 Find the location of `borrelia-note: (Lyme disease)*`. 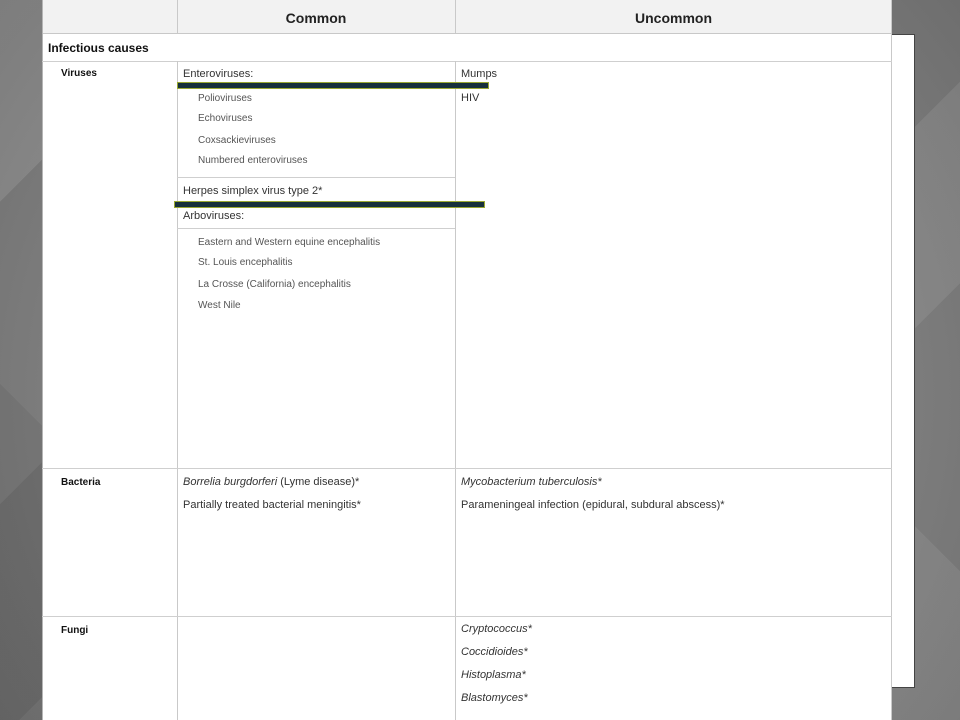

borrelia-note: (Lyme disease)* is located at coordinates (318, 482).